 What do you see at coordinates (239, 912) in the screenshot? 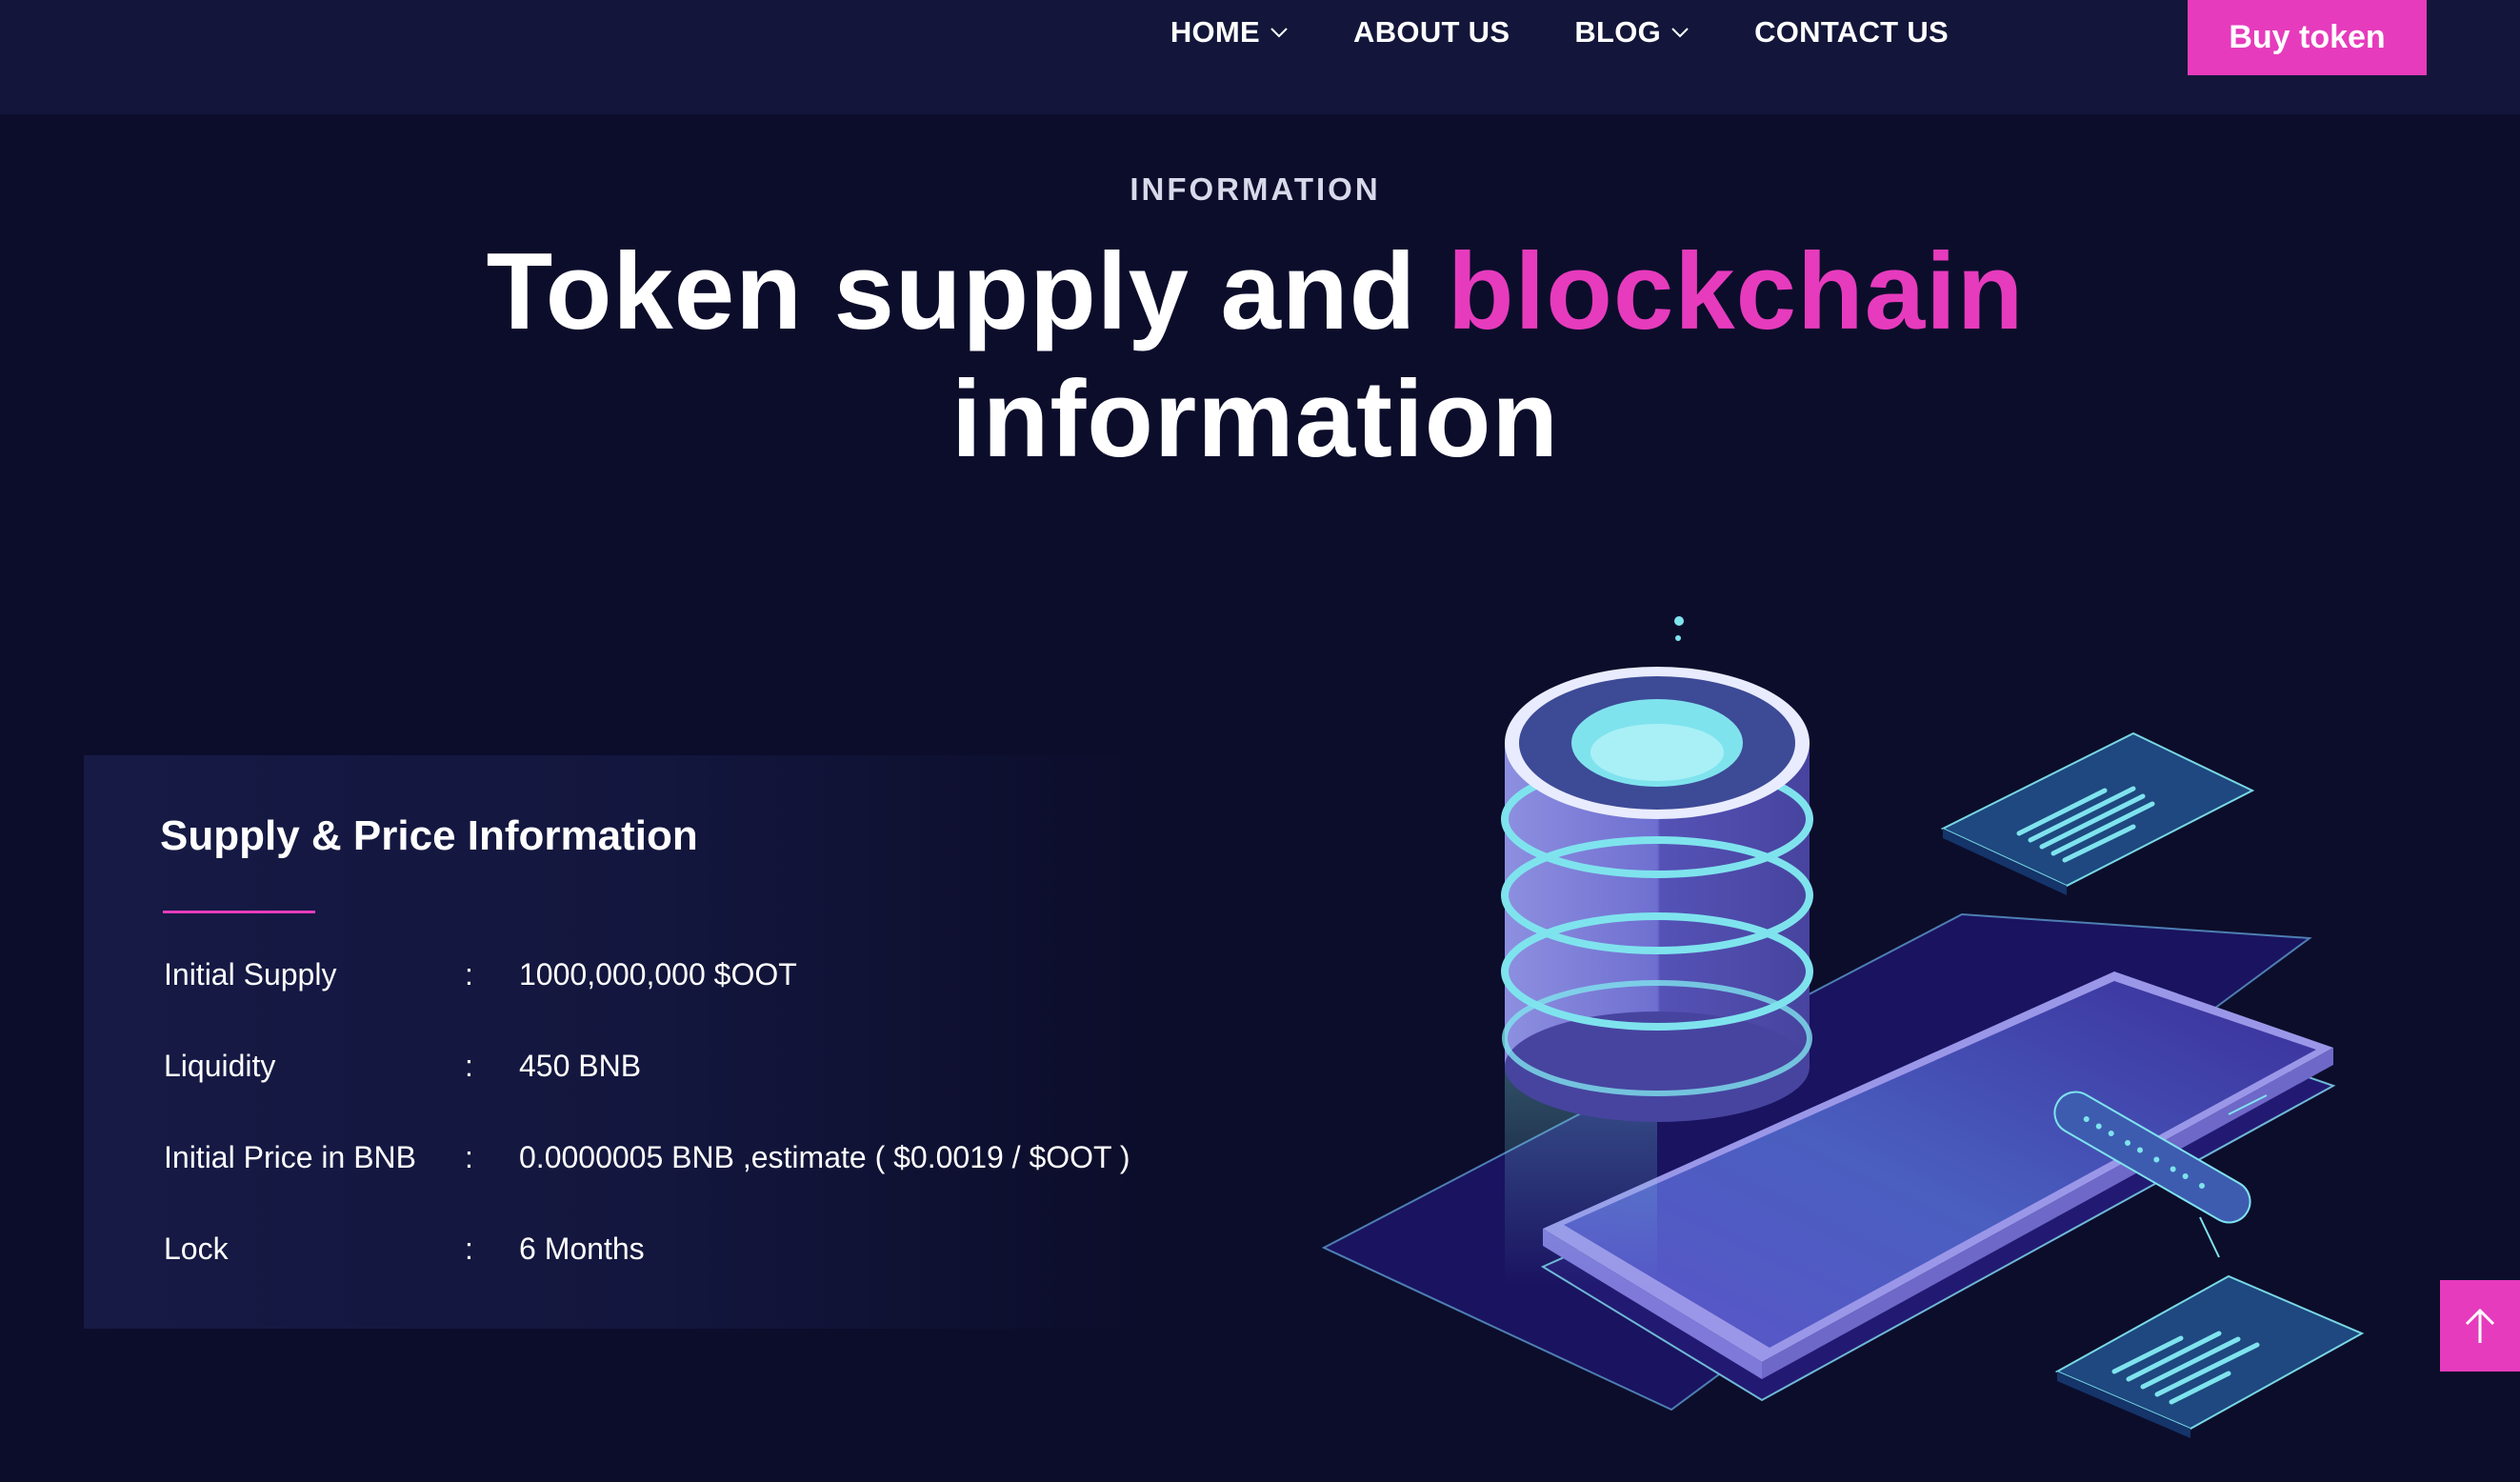
I see `title-underline` at bounding box center [239, 912].